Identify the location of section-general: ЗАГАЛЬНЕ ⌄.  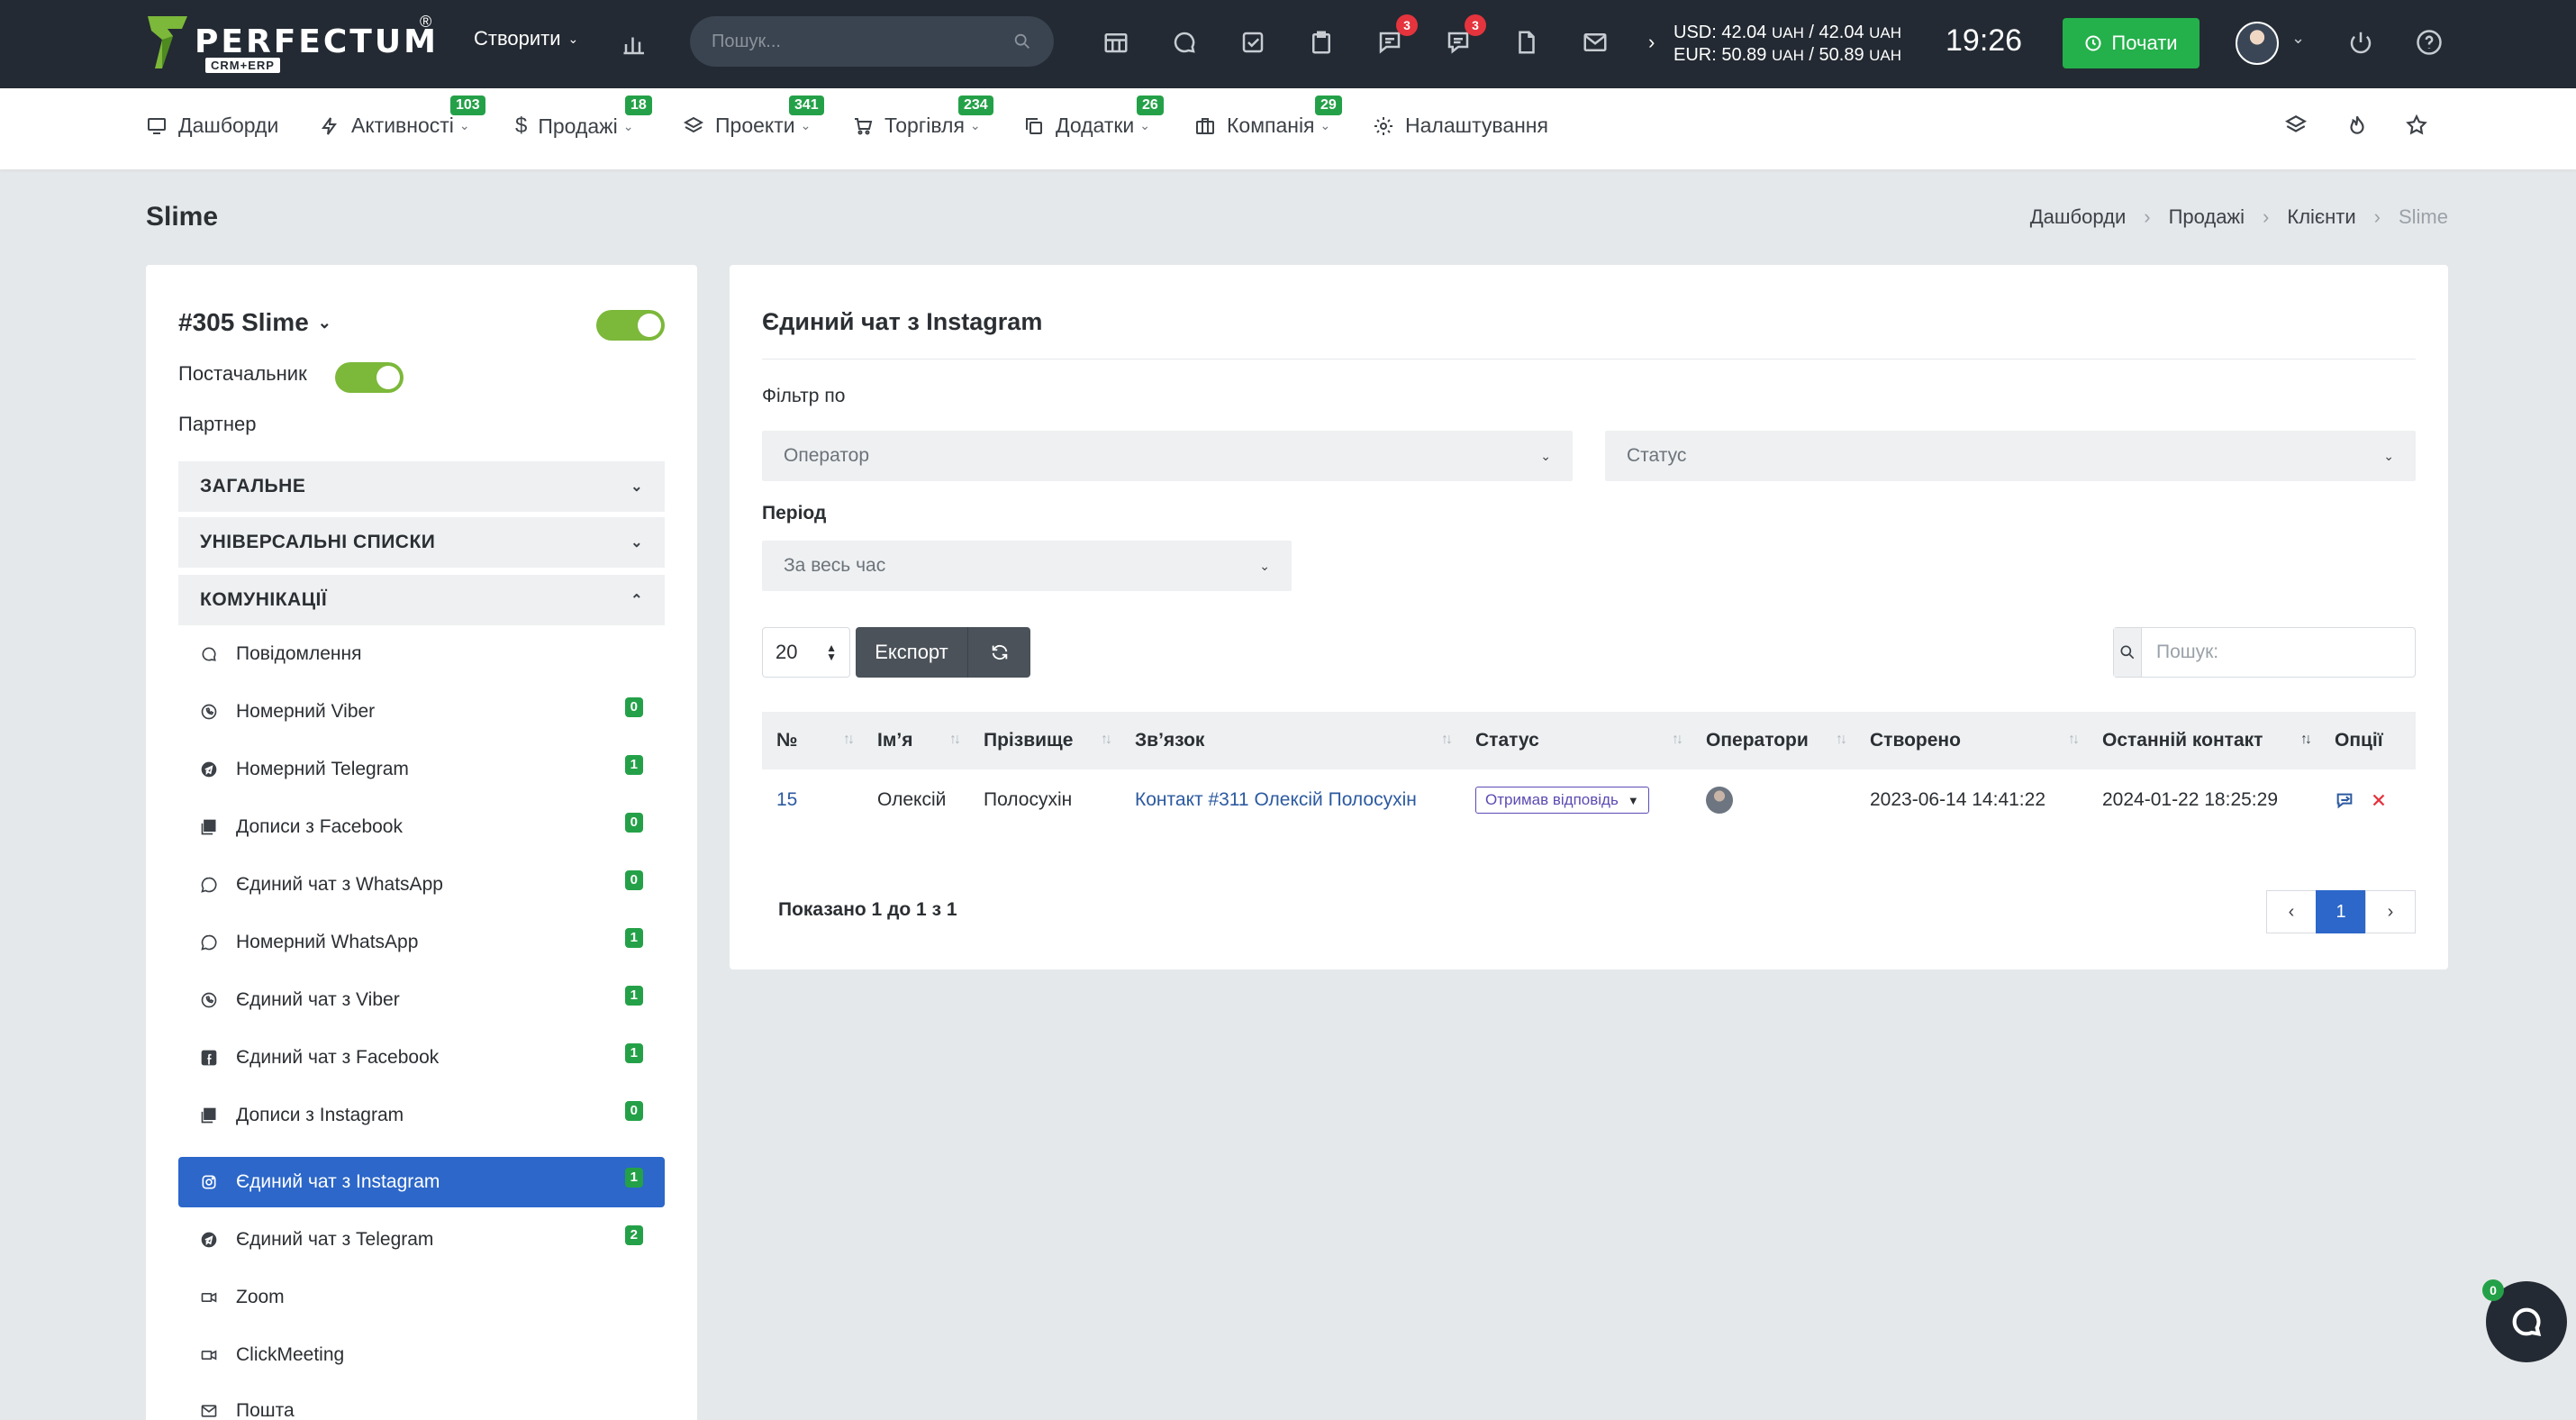
(421, 486).